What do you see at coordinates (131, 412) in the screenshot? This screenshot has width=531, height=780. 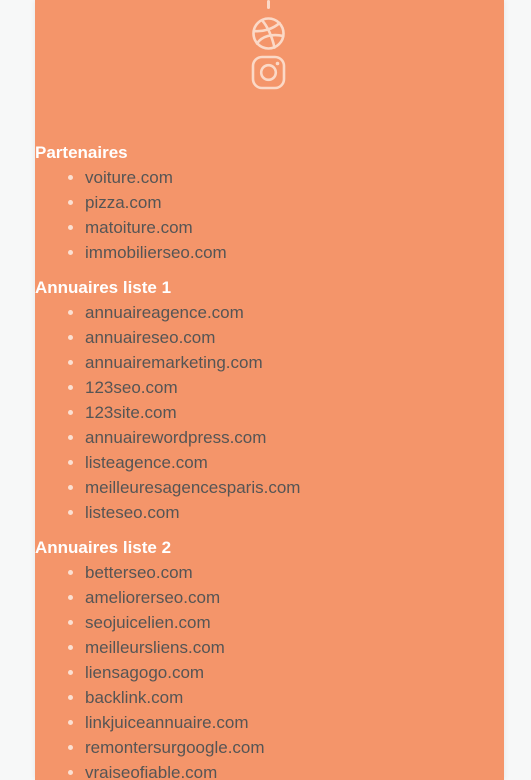 I see `link: 123site.com` at bounding box center [131, 412].